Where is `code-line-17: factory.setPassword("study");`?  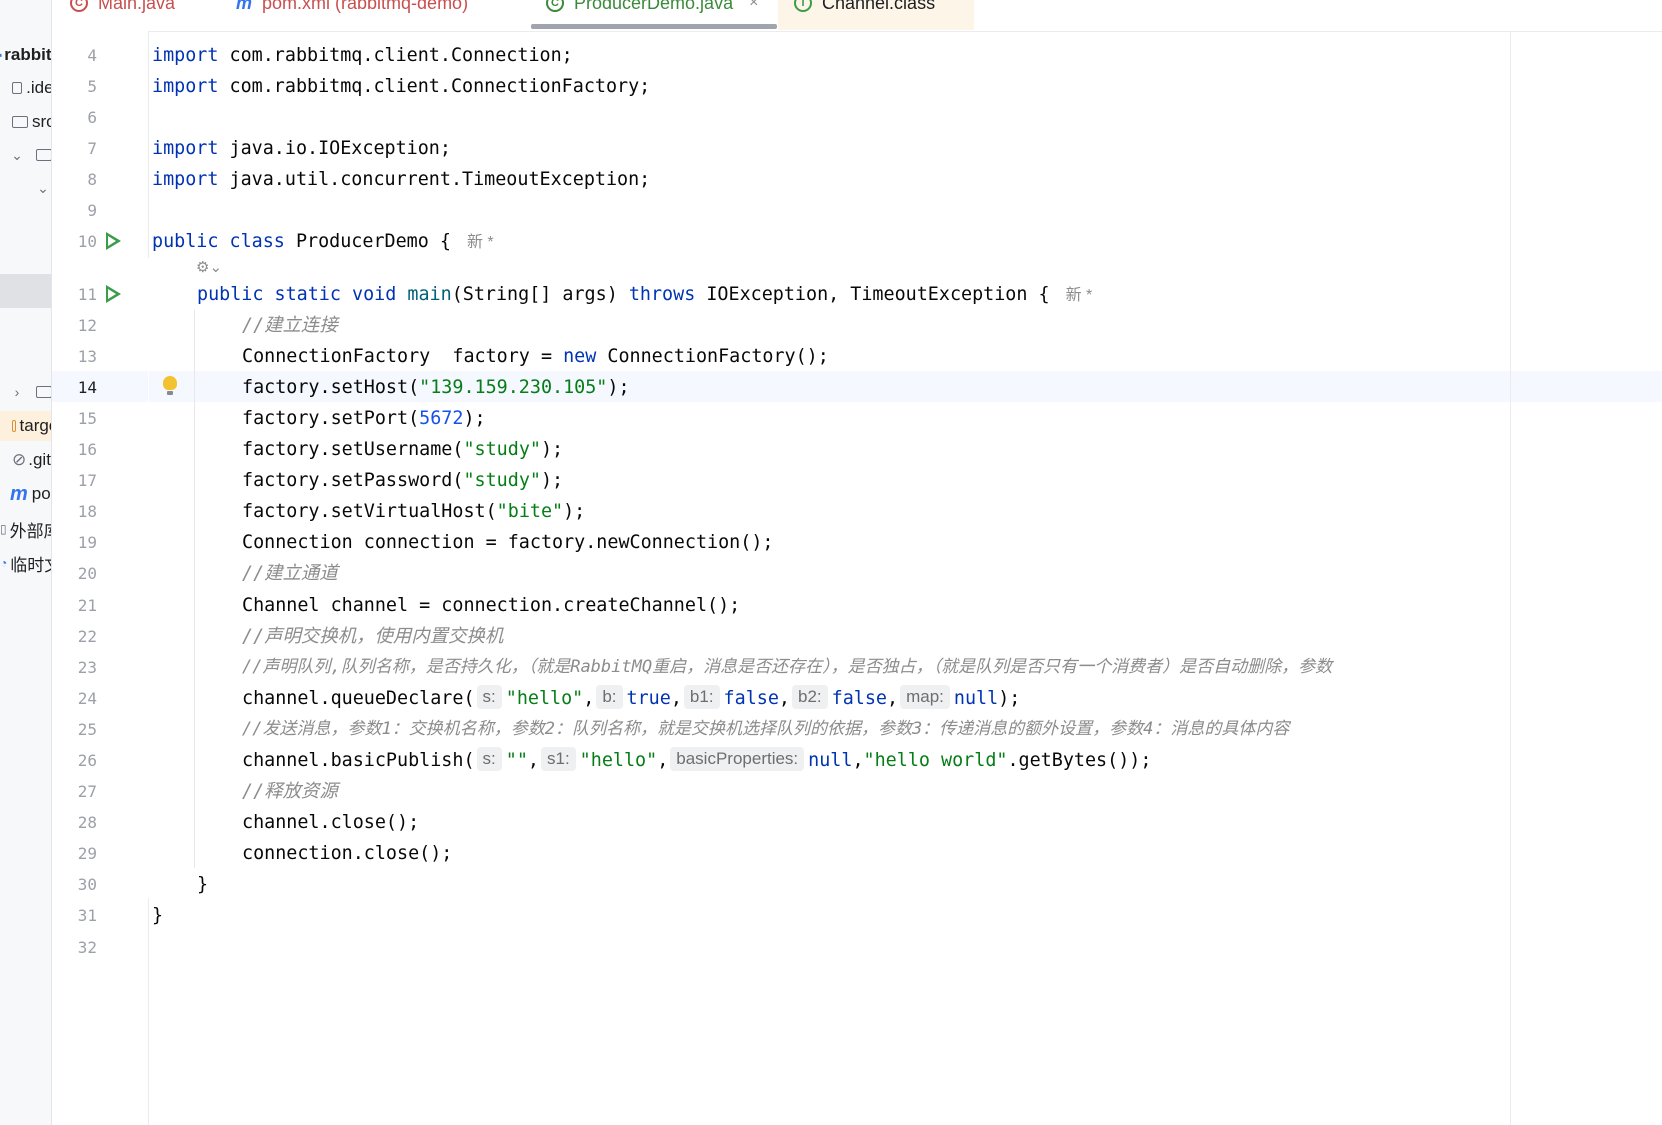 code-line-17: factory.setPassword("study"); is located at coordinates (402, 480).